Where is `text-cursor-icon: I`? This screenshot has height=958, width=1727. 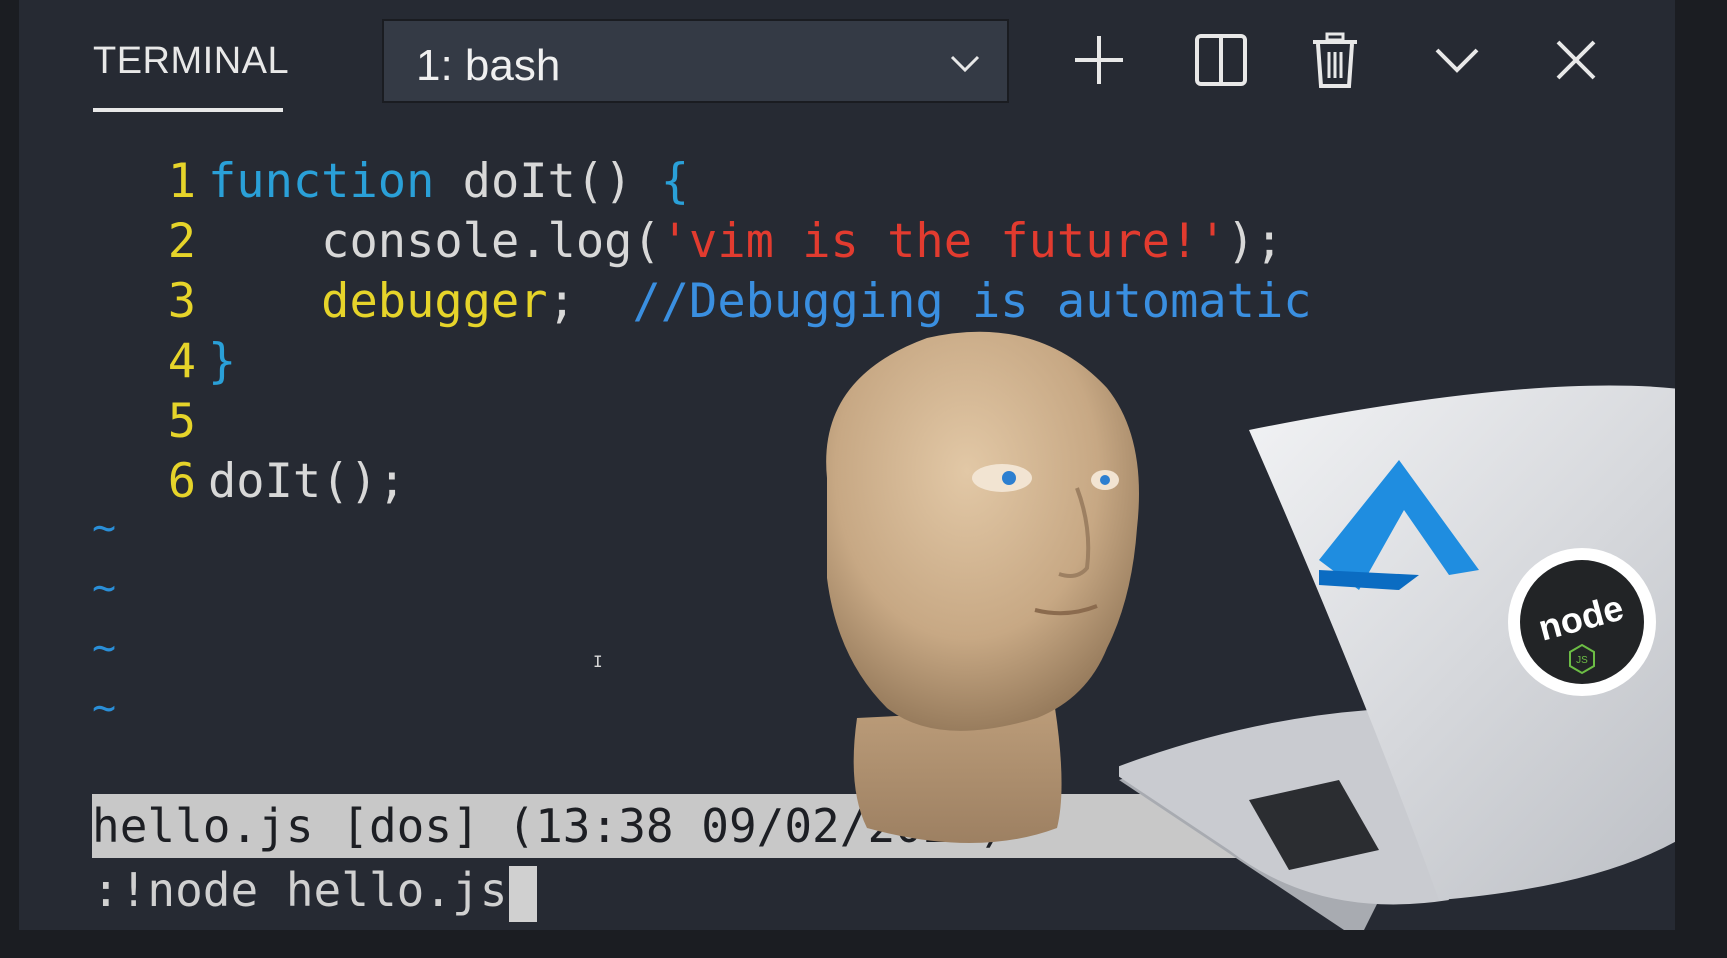 text-cursor-icon: I is located at coordinates (598, 661).